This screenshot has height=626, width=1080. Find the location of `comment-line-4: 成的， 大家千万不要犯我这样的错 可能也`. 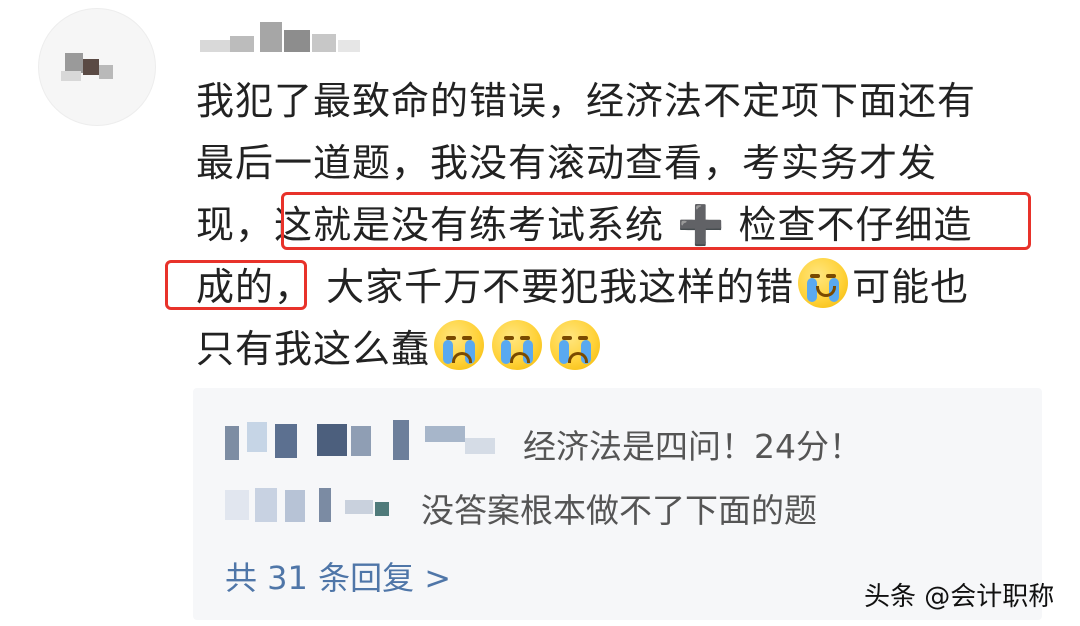

comment-line-4: 成的， 大家千万不要犯我这样的错 可能也 is located at coordinates (626, 287).